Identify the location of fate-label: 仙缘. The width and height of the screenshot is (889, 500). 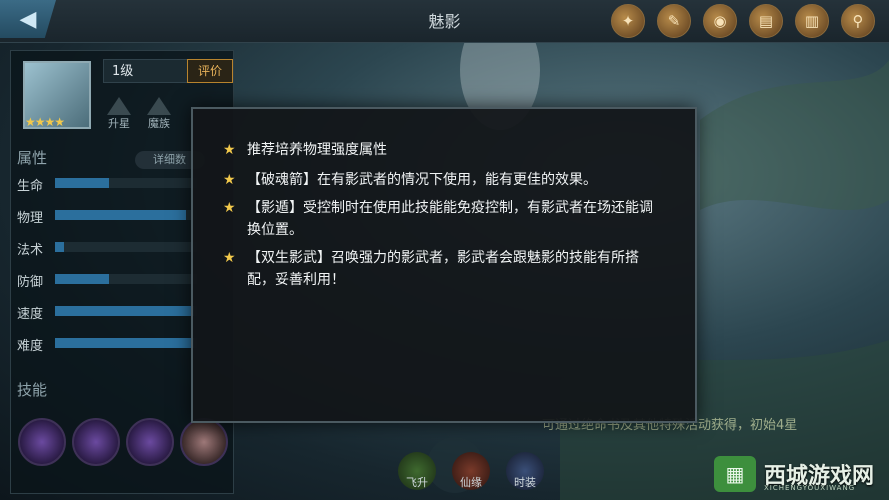
(471, 482).